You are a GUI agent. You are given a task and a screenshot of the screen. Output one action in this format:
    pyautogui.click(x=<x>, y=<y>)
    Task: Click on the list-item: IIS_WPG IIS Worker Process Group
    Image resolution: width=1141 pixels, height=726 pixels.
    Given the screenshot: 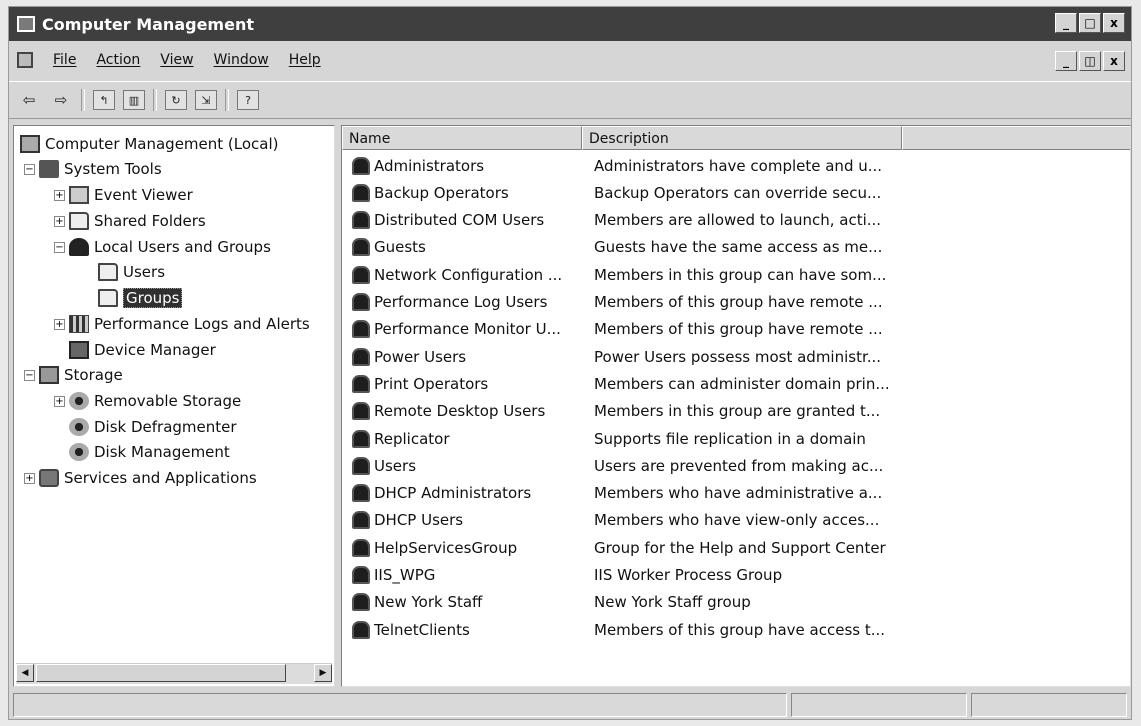 What is the action you would take?
    pyautogui.click(x=736, y=575)
    